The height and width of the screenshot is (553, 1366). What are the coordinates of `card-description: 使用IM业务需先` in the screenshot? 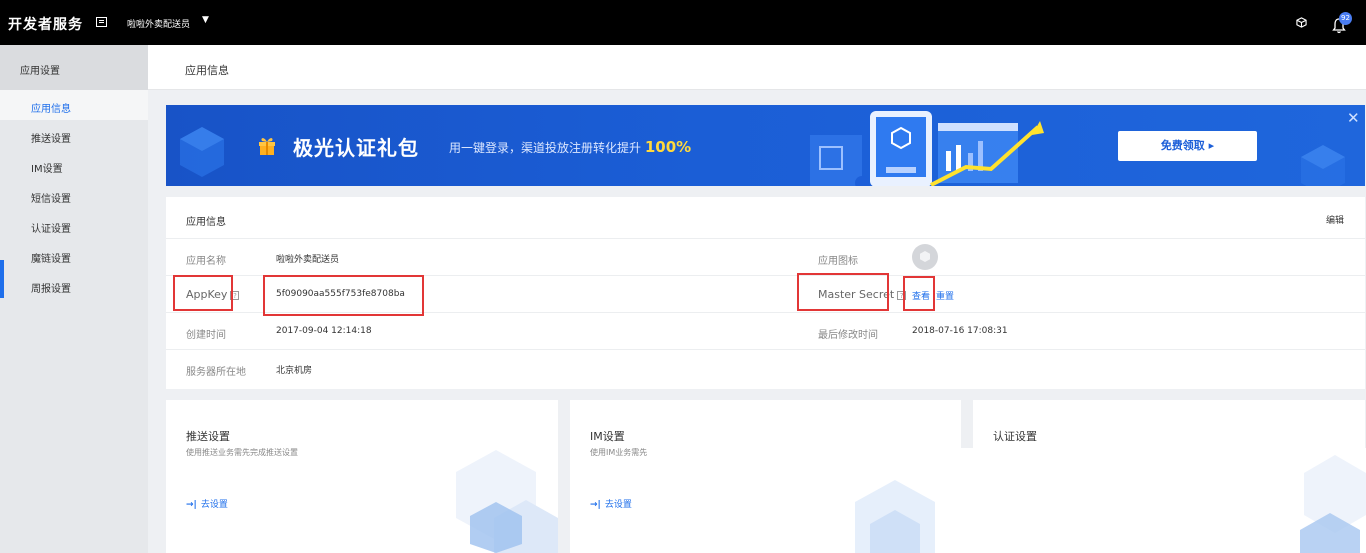 It's located at (619, 452).